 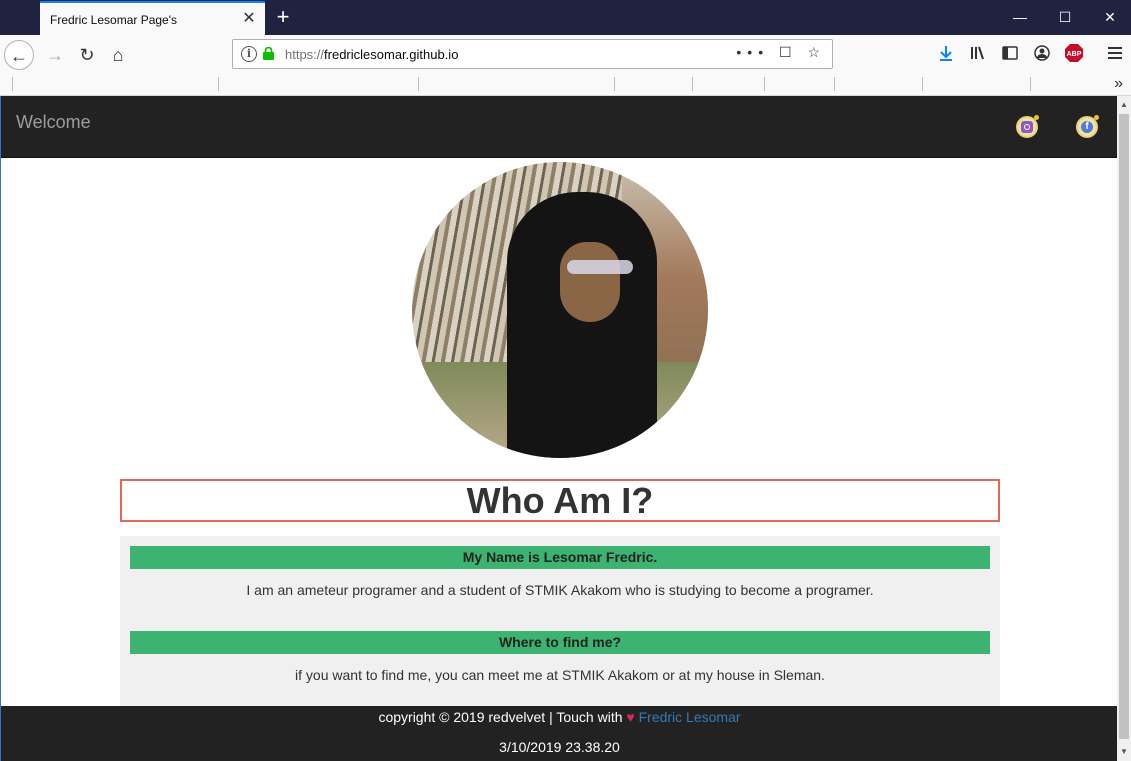 I want to click on browser-tab-active: Fredric Lesomar Page's ✕, so click(x=152, y=18).